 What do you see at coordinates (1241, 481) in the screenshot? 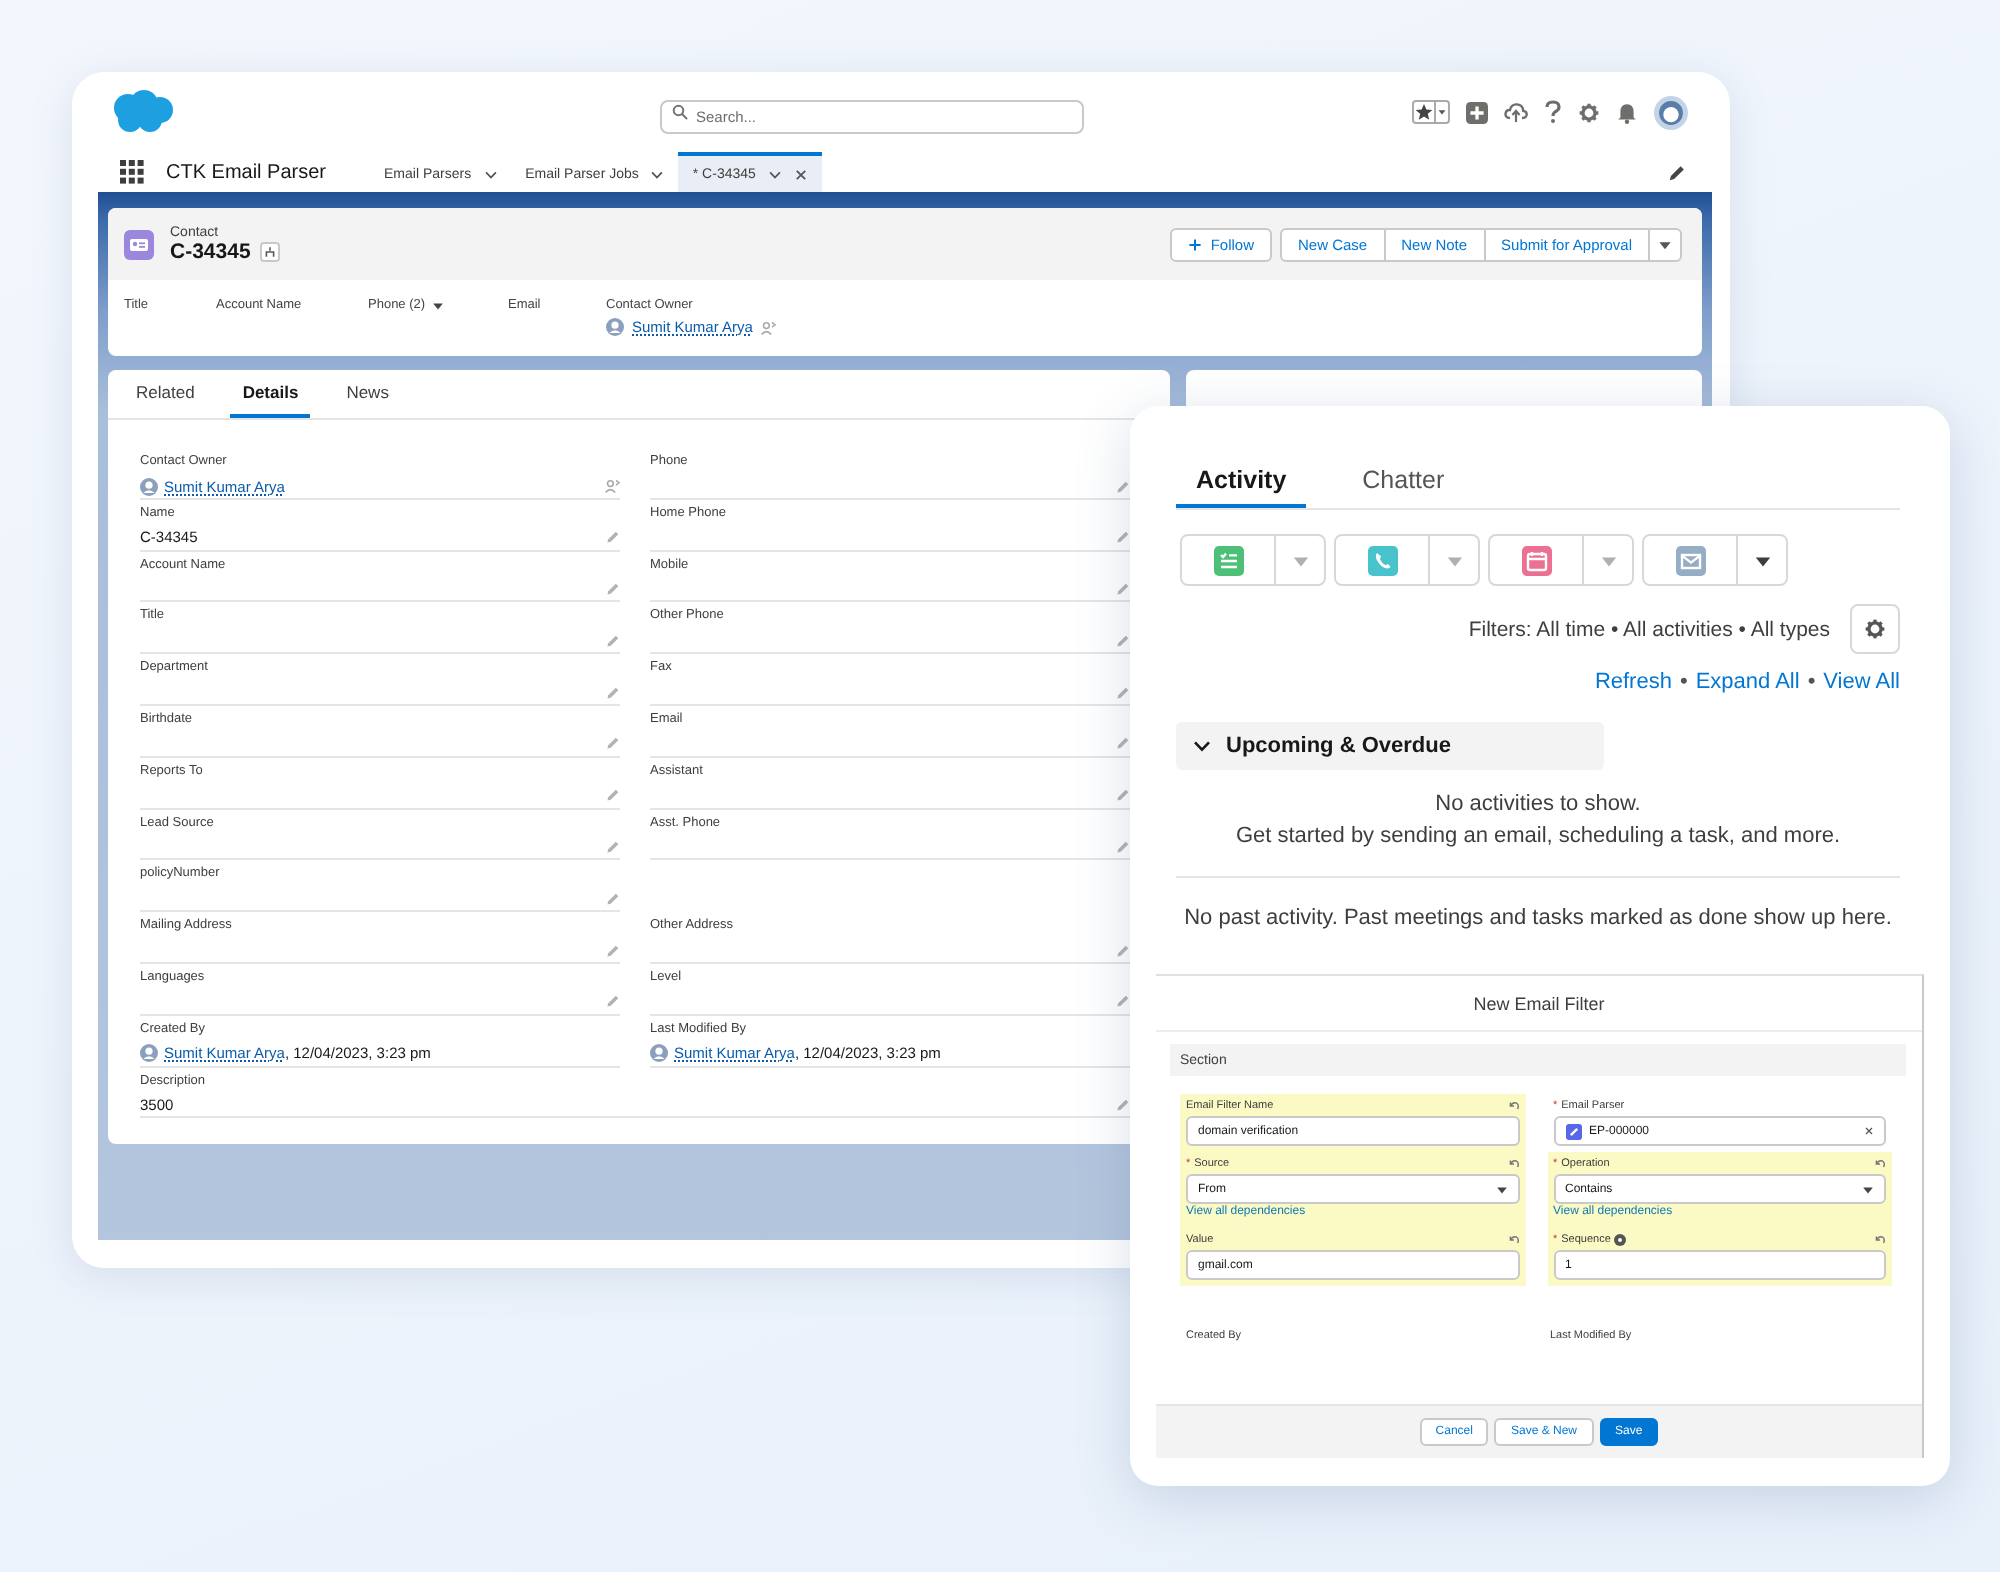
I see `tab: Activity` at bounding box center [1241, 481].